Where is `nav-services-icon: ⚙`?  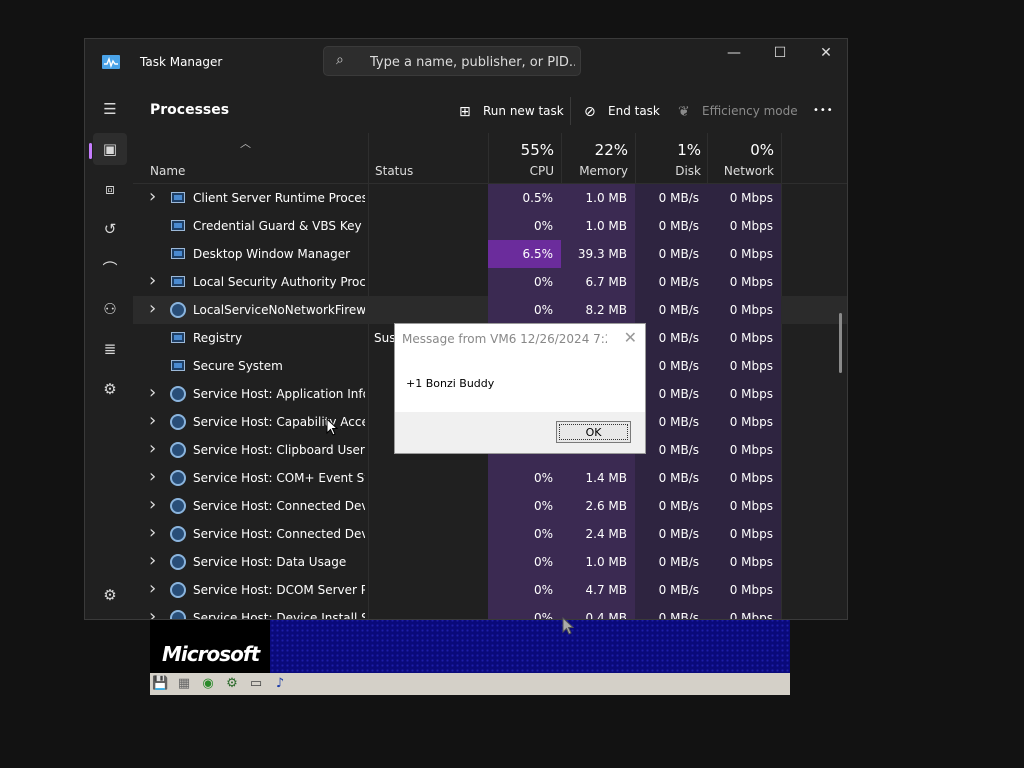
nav-services-icon: ⚙ is located at coordinates (110, 389).